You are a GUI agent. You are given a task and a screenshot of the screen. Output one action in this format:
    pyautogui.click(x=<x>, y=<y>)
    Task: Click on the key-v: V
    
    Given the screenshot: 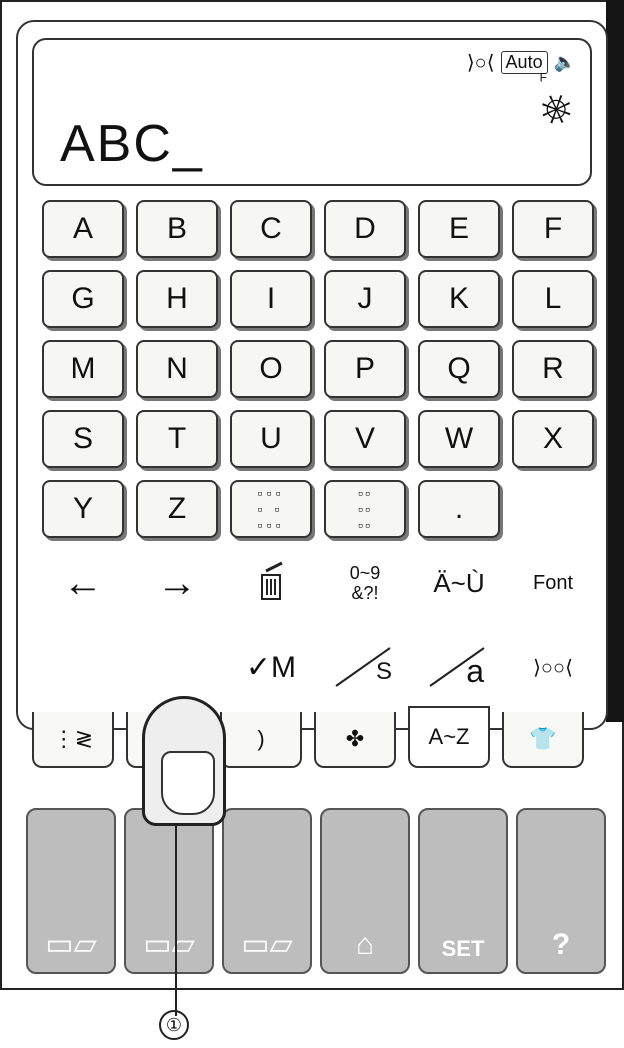 What is the action you would take?
    pyautogui.click(x=365, y=439)
    